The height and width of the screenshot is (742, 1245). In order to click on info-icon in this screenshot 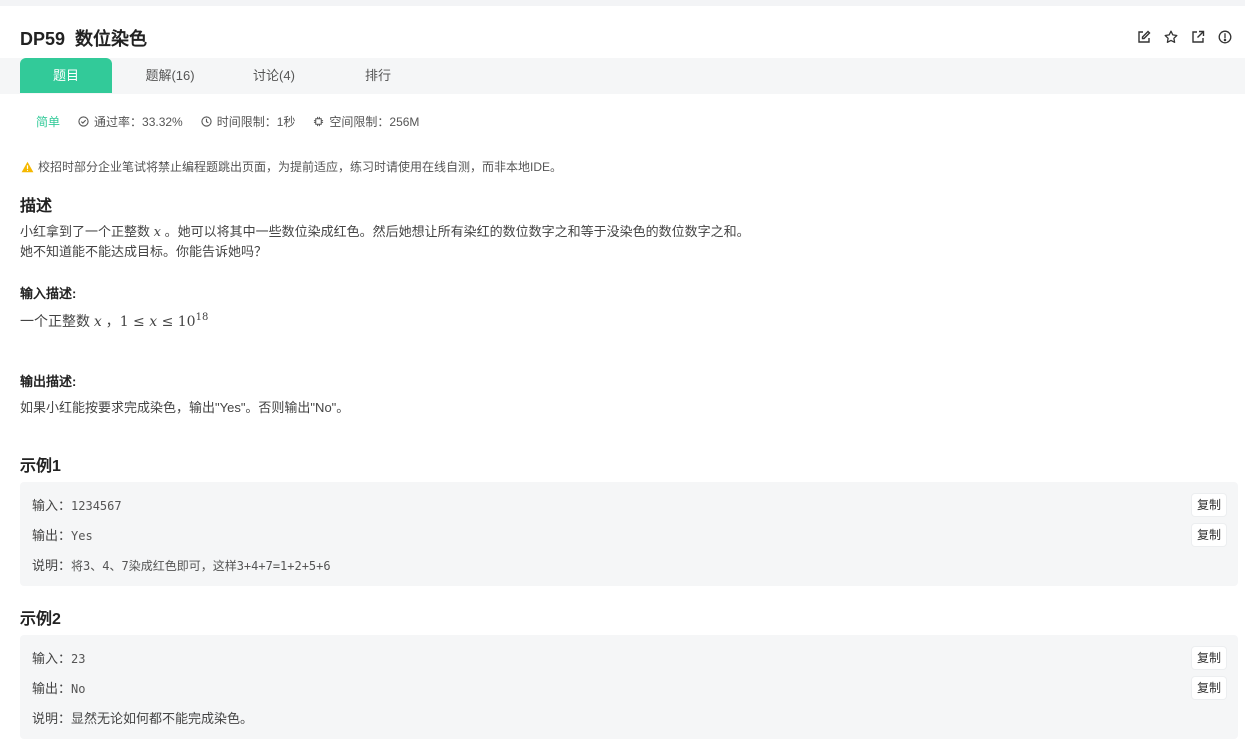, I will do `click(1224, 36)`.